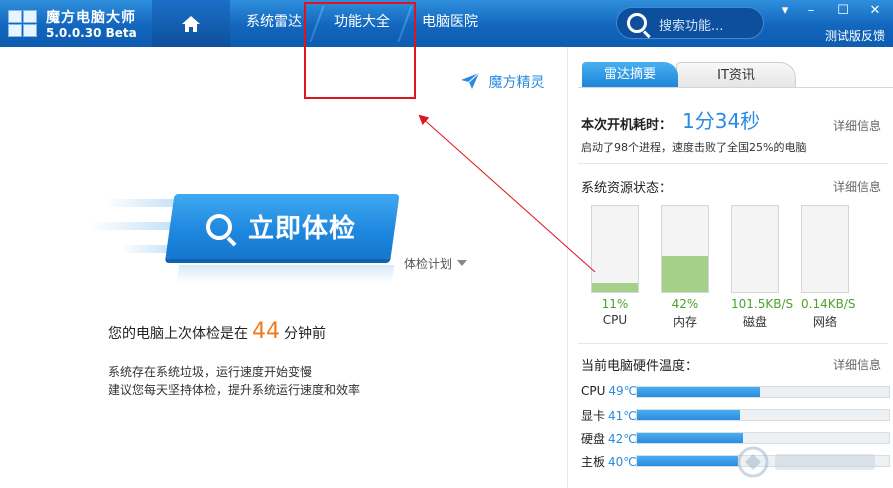  I want to click on resource-memory: 42% 内存, so click(685, 267).